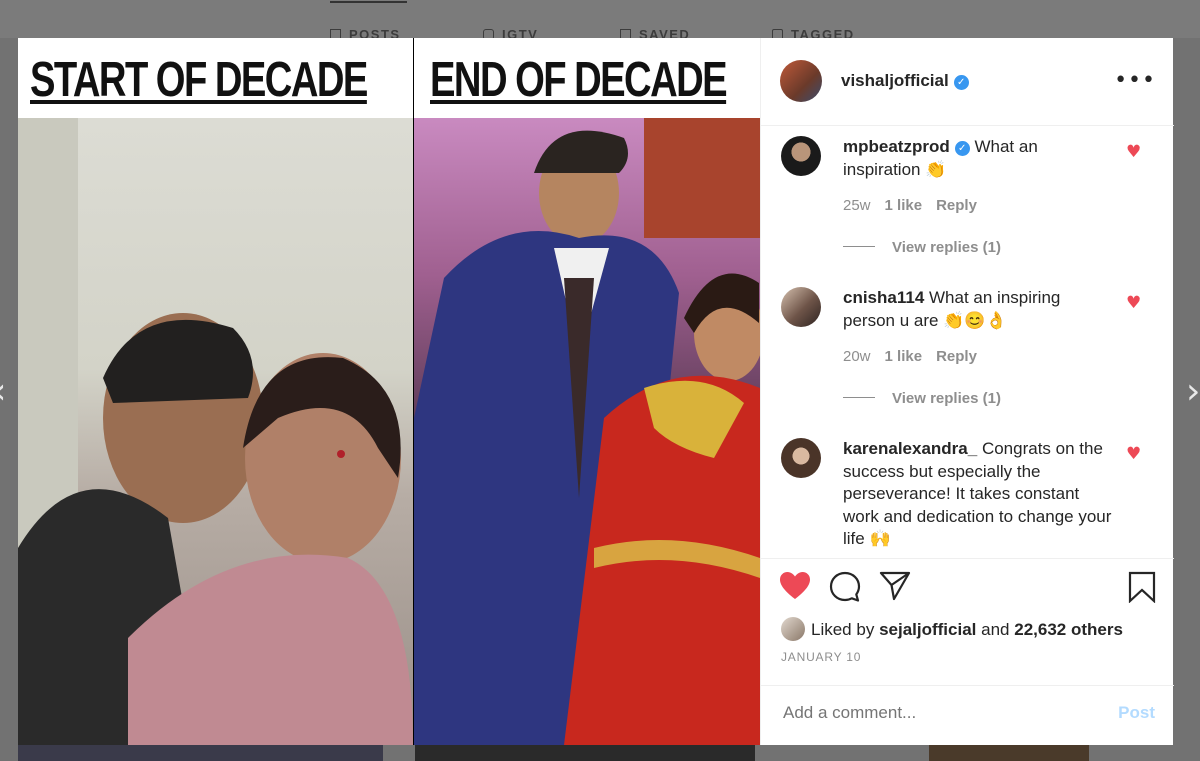 The image size is (1200, 761). What do you see at coordinates (857, 205) in the screenshot?
I see `comment-age: 25w` at bounding box center [857, 205].